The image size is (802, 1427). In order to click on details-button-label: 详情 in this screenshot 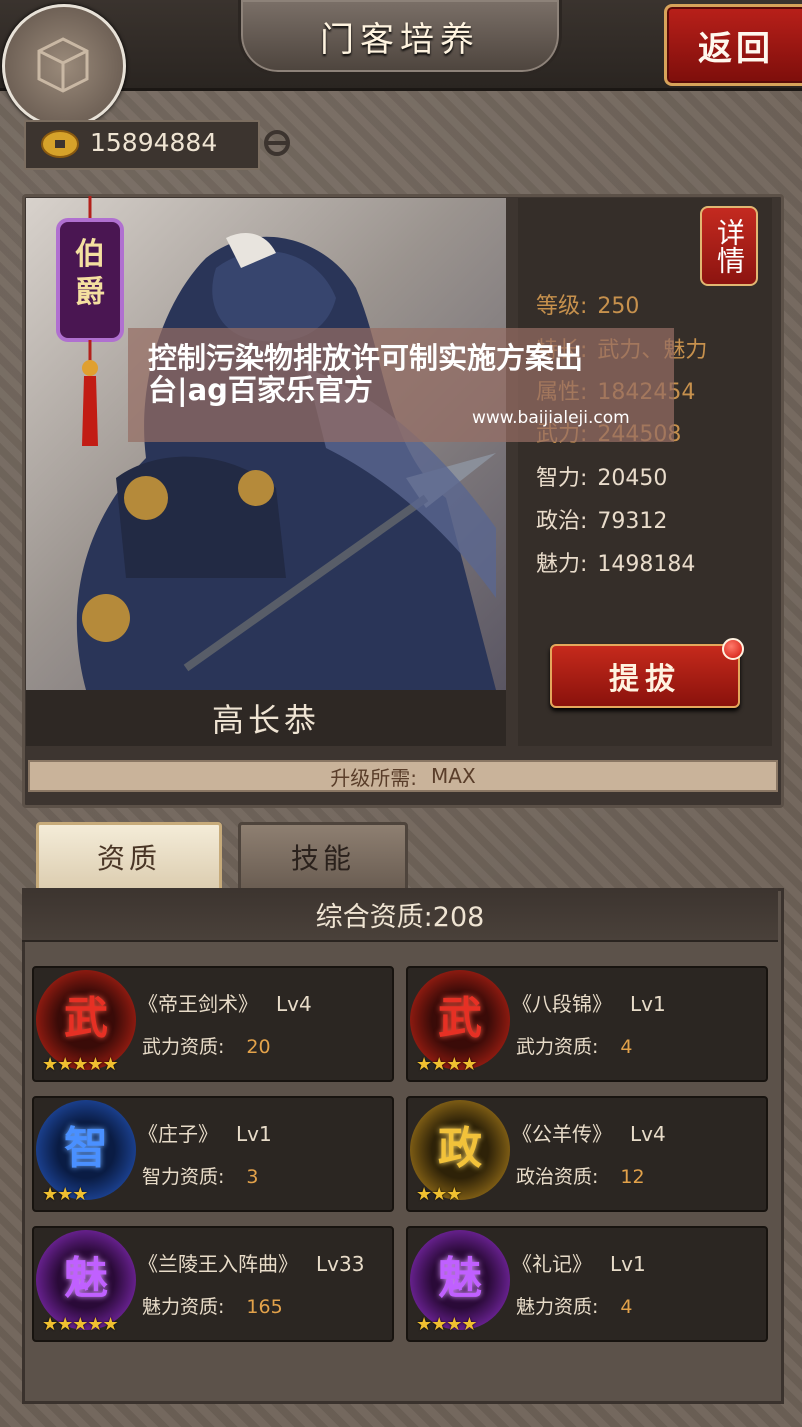, I will do `click(729, 246)`.